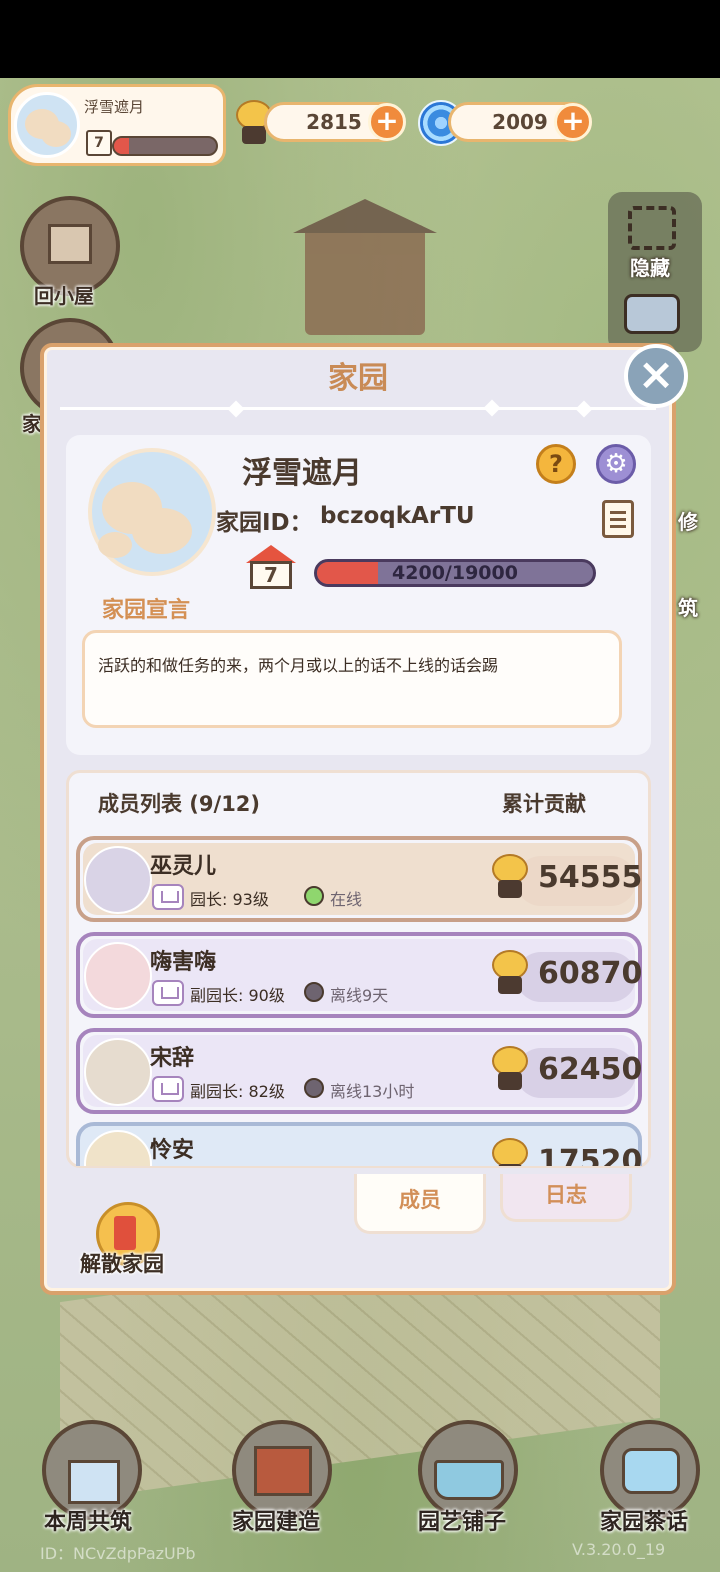 The height and width of the screenshot is (1572, 720). What do you see at coordinates (619, 1549) in the screenshot?
I see `version-label: V.3.20.0_19` at bounding box center [619, 1549].